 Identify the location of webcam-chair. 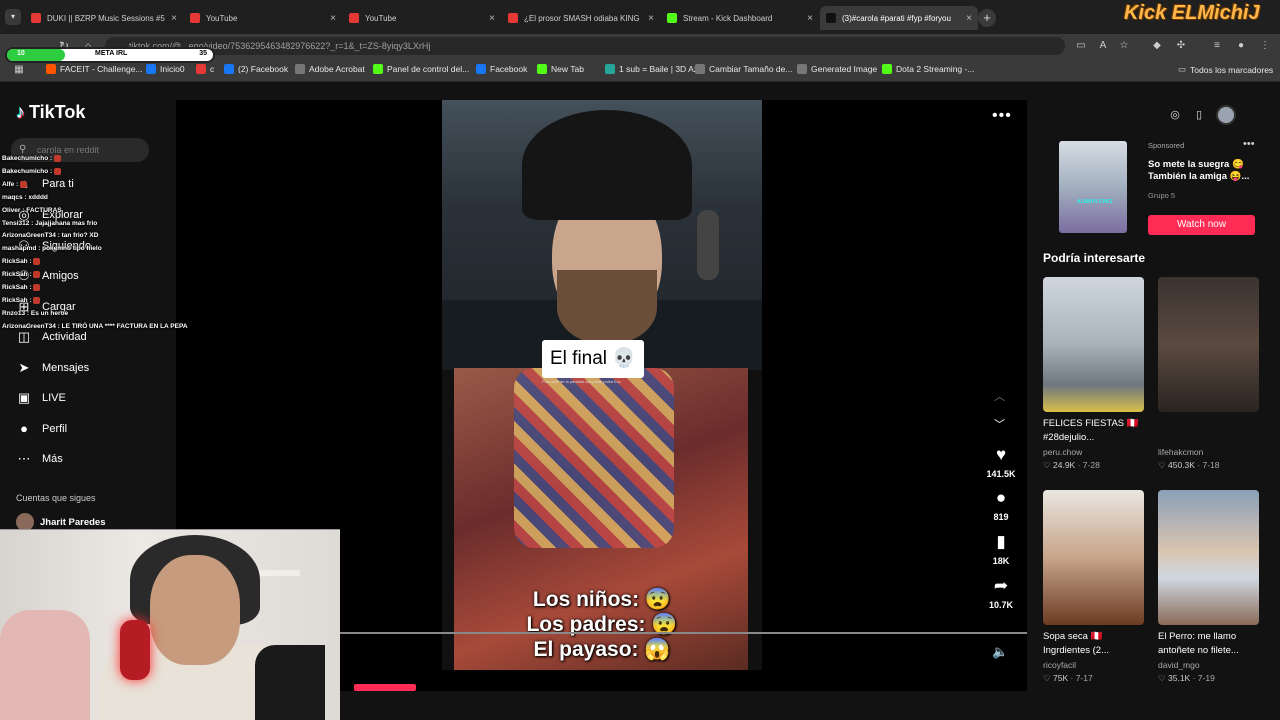
(45, 665).